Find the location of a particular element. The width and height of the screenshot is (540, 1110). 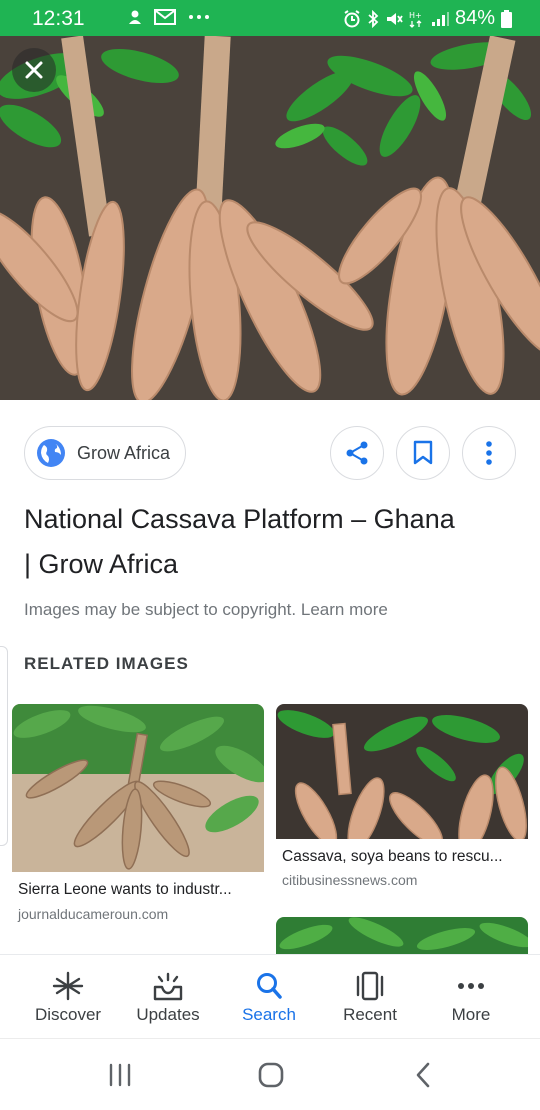

nav-more: More is located at coordinates (471, 997).